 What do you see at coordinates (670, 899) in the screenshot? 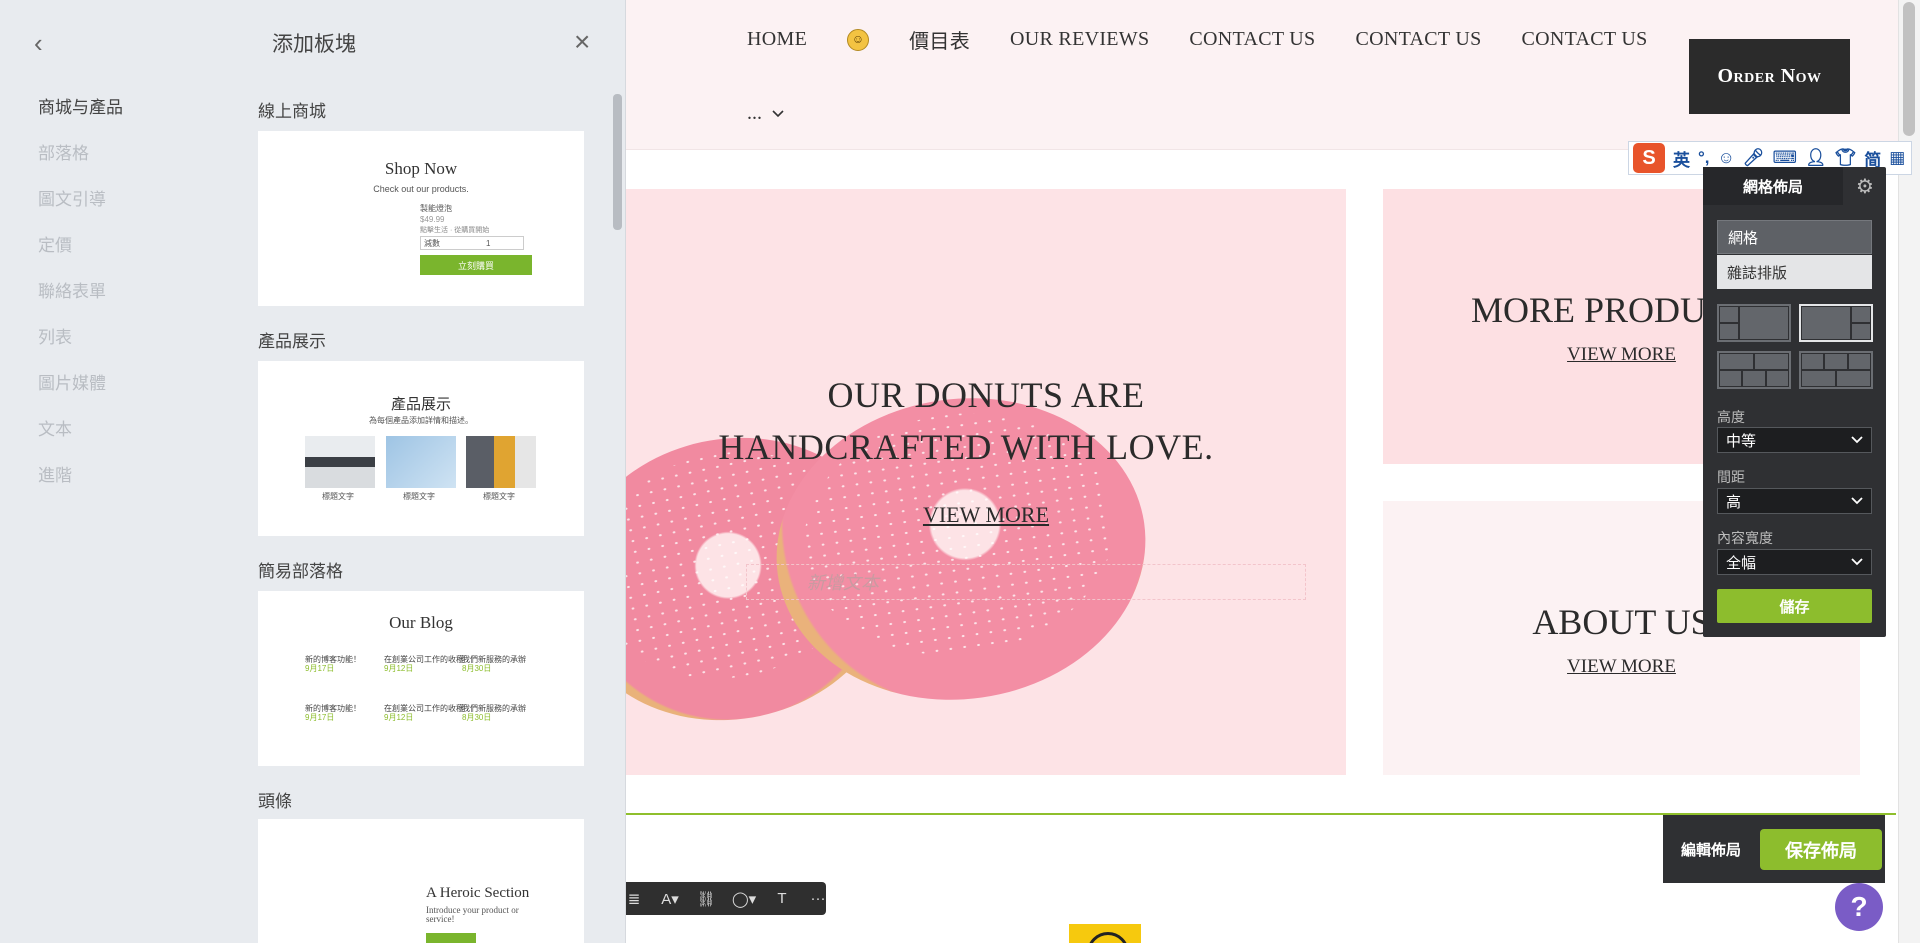
I see `font-size-icon: A▾` at bounding box center [670, 899].